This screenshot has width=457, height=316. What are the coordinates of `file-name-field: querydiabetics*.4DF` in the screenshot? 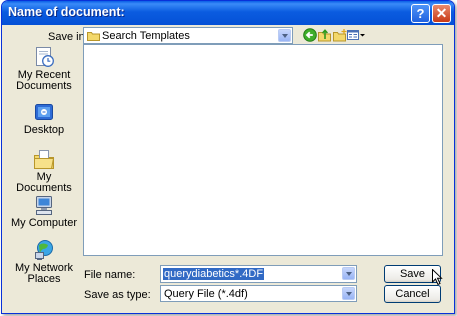 It's located at (258, 274).